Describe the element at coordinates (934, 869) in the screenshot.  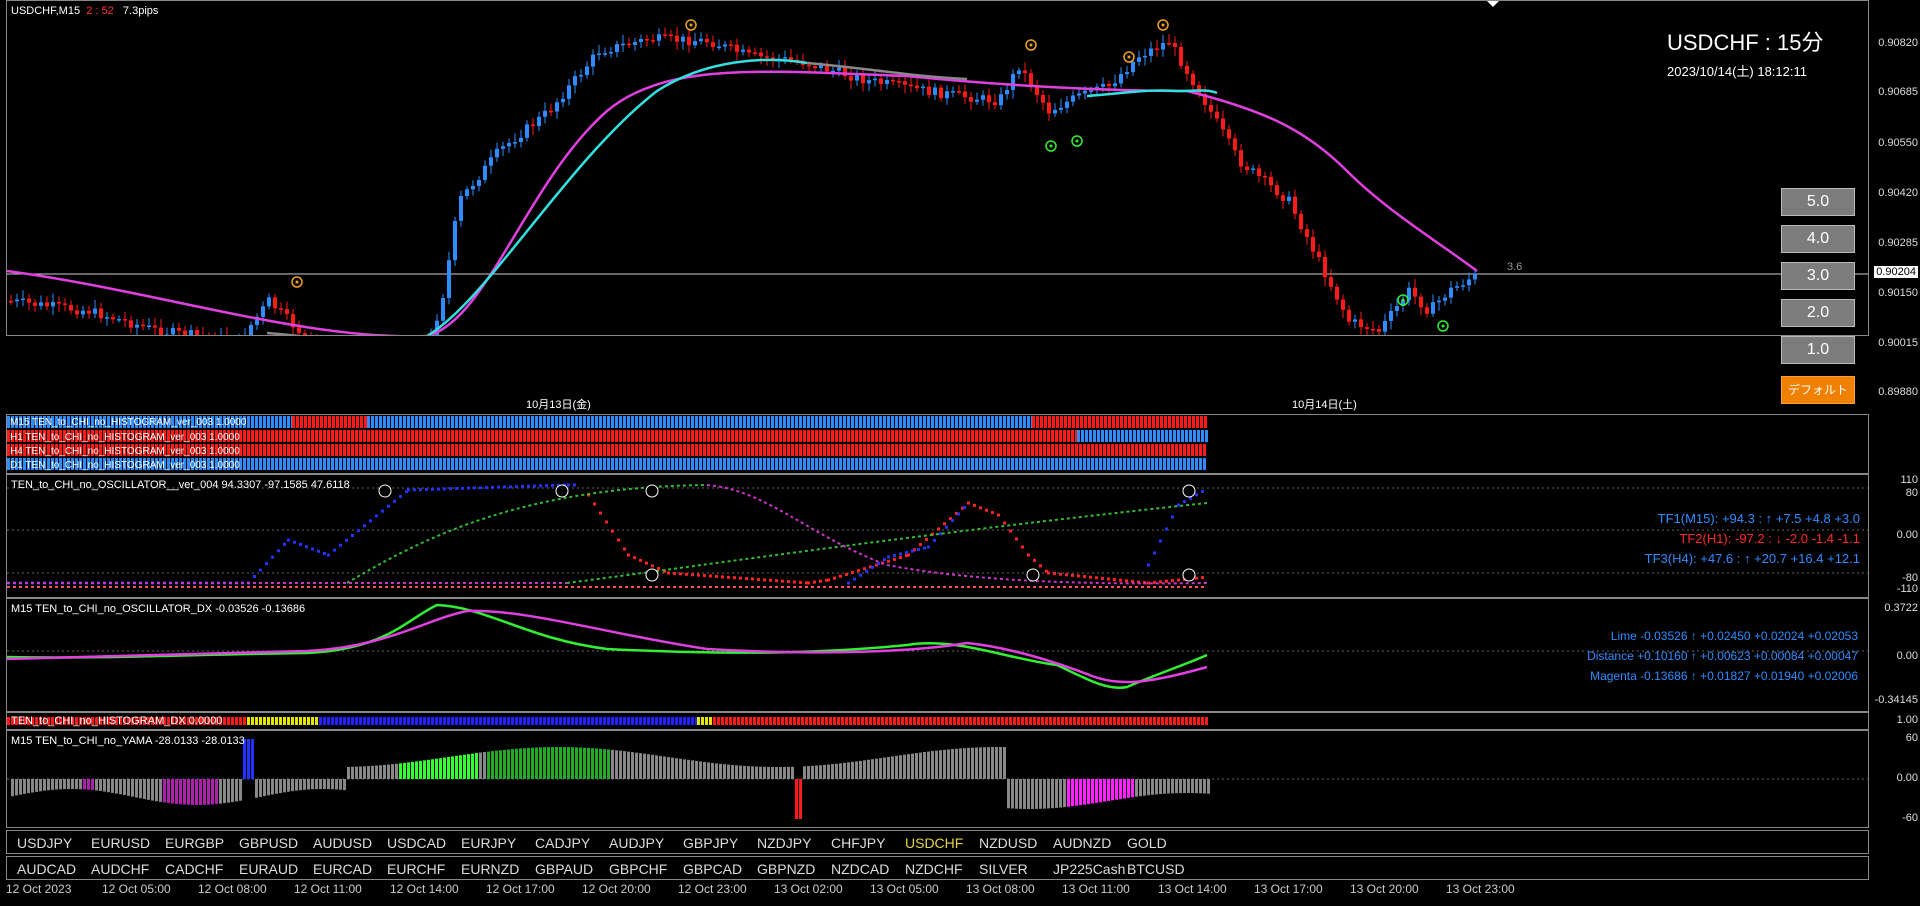
I see `symbol-tab-nzdchf: NZDCHF` at that location.